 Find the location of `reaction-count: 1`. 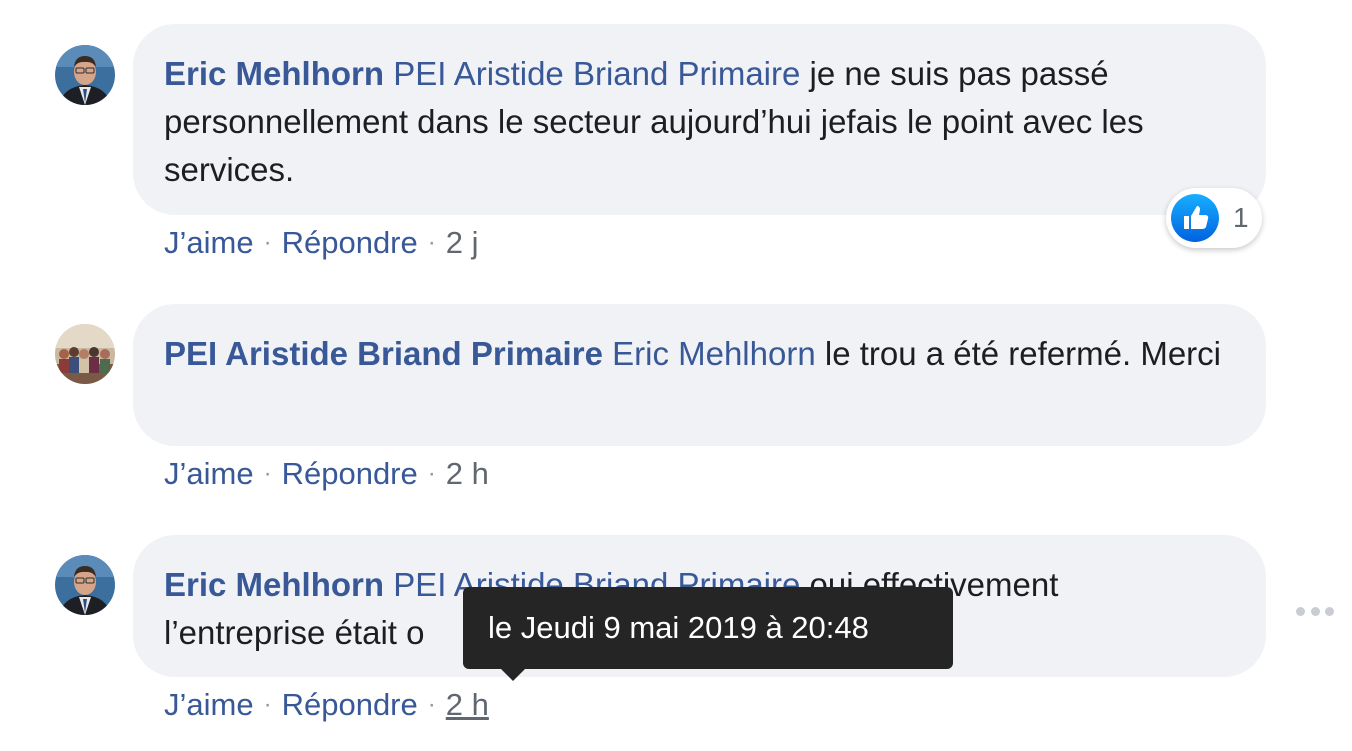

reaction-count: 1 is located at coordinates (1241, 217).